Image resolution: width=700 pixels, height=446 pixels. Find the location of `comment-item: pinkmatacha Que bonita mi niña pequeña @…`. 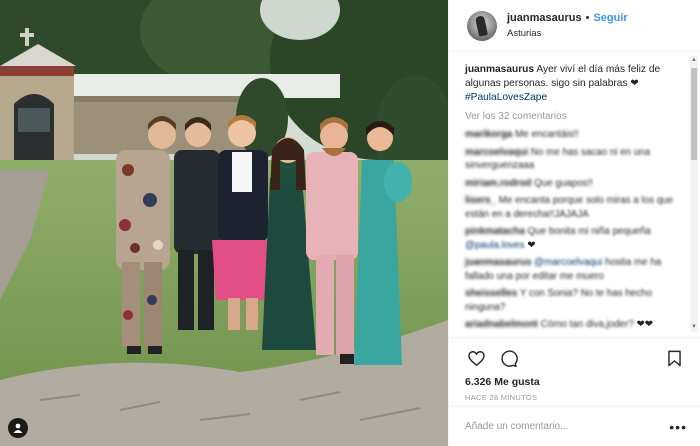

comment-item: pinkmatacha Que bonita mi niña pequeña @… is located at coordinates (575, 238).